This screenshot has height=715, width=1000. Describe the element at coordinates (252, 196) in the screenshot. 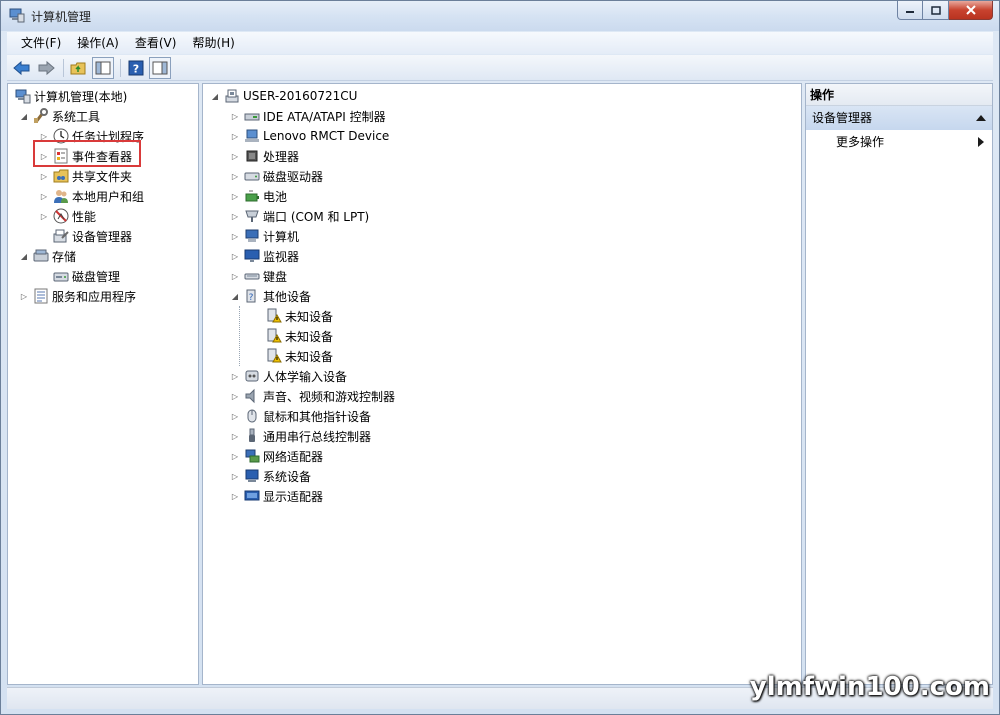

I see `battery-icon` at that location.